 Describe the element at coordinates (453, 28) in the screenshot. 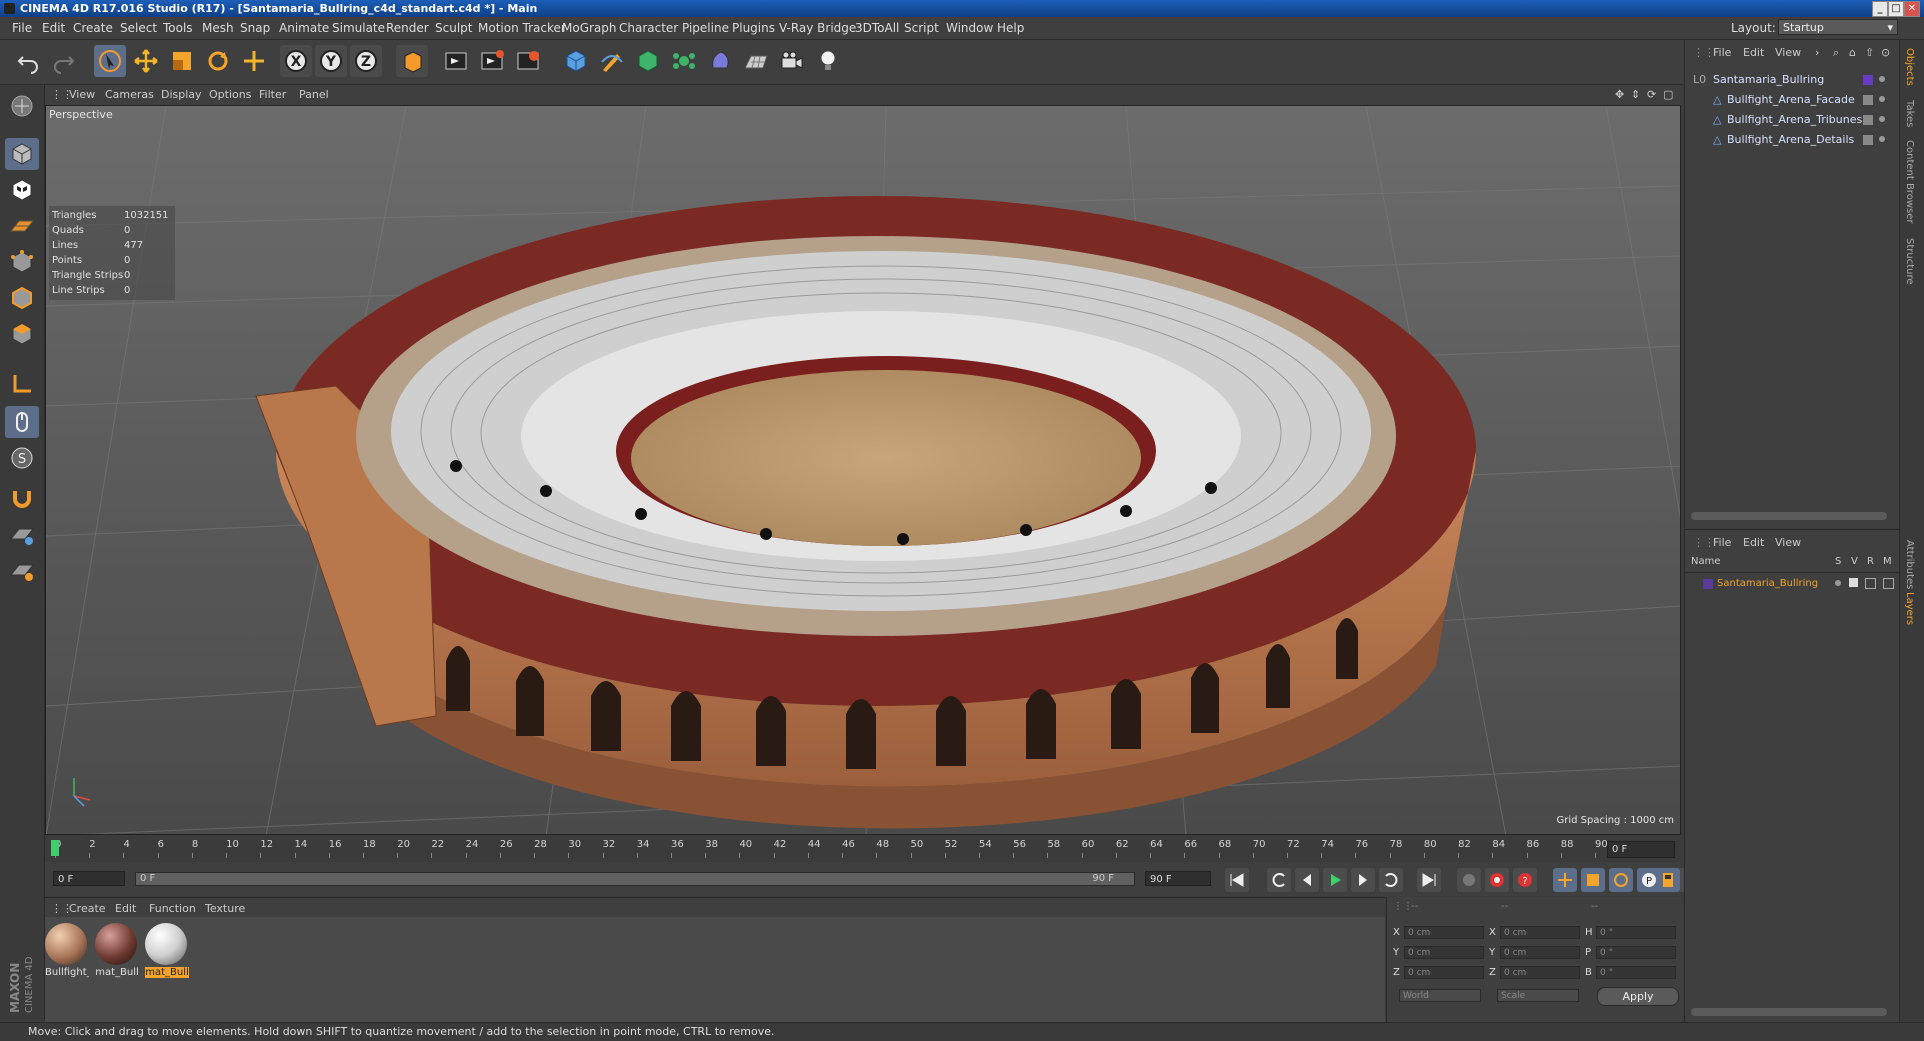

I see `menu-sculpt: Sculpt` at that location.